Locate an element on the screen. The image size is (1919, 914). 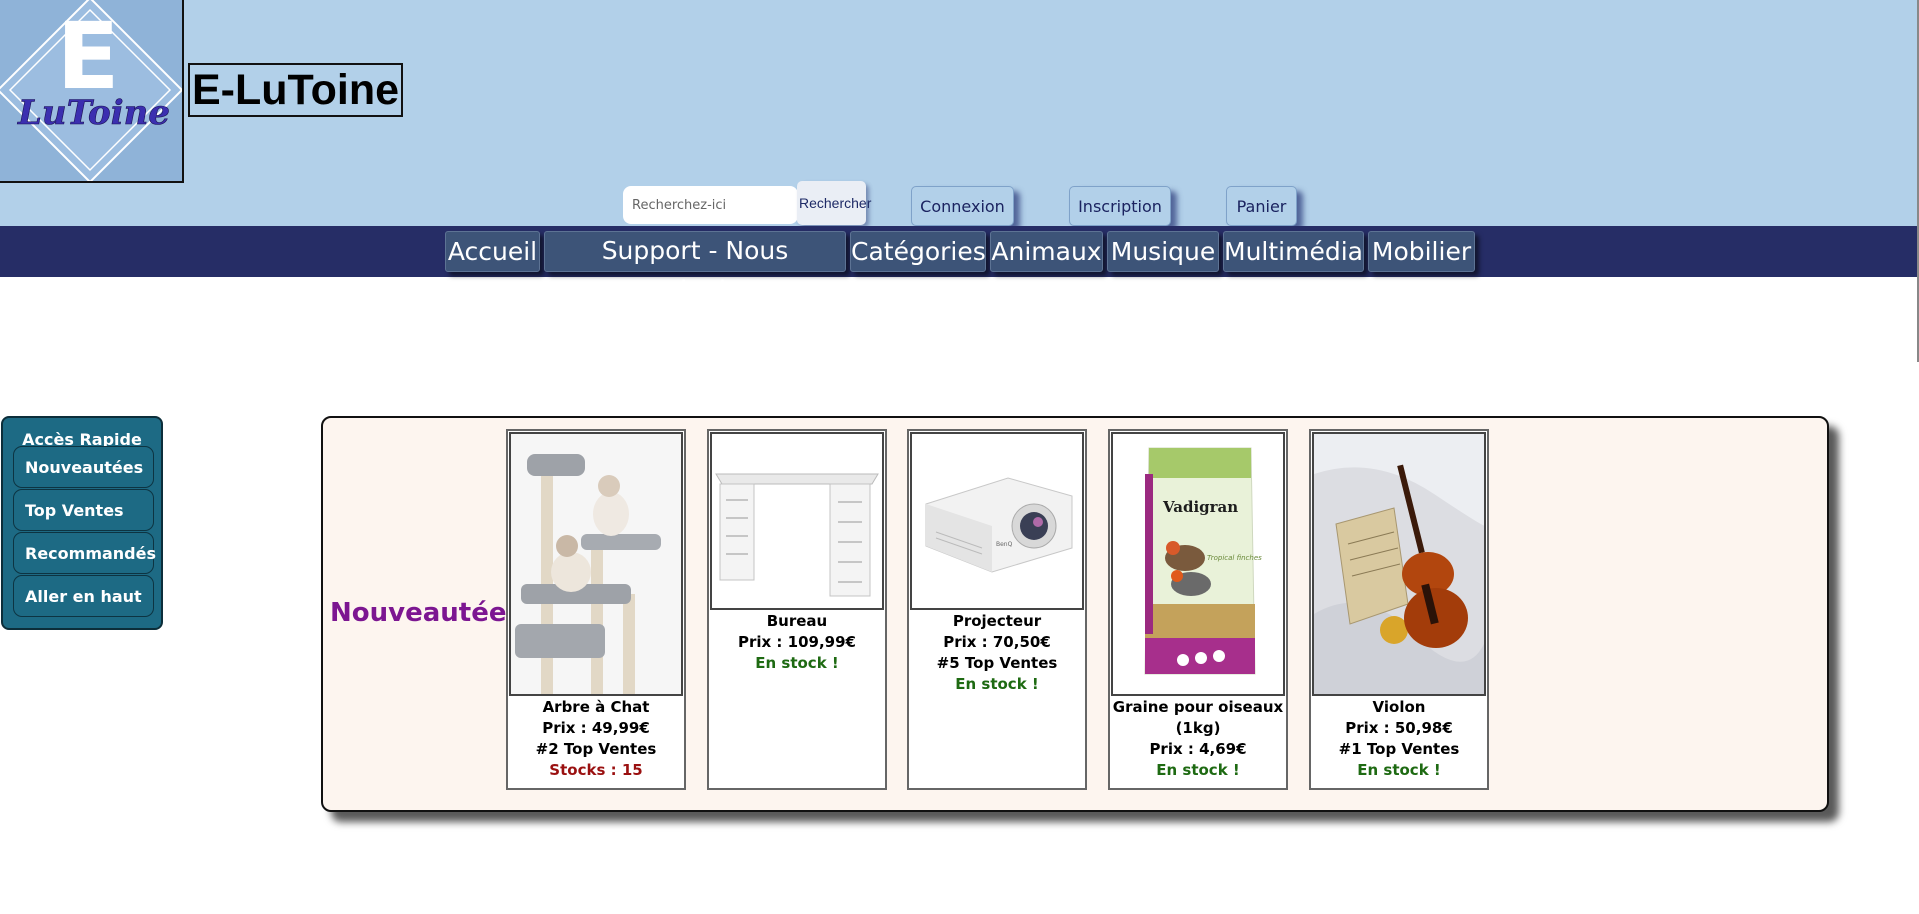
product-price: Prix : 4,69€ is located at coordinates (1198, 749).